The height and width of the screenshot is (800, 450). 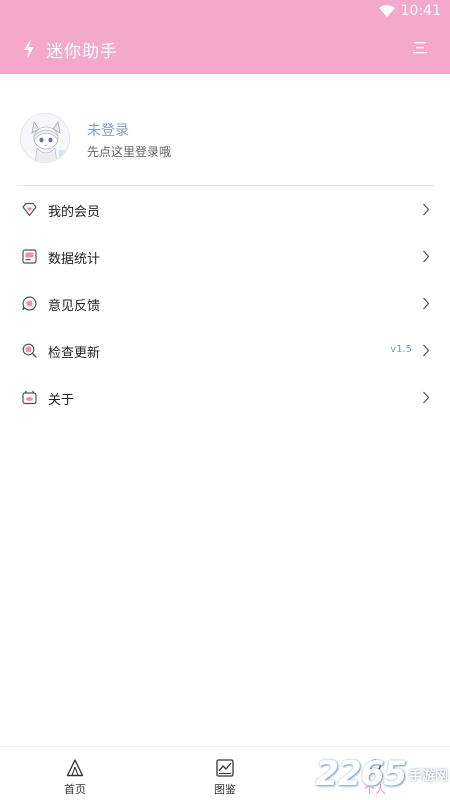 I want to click on menu-item-statistics: 数据统计, so click(x=225, y=256).